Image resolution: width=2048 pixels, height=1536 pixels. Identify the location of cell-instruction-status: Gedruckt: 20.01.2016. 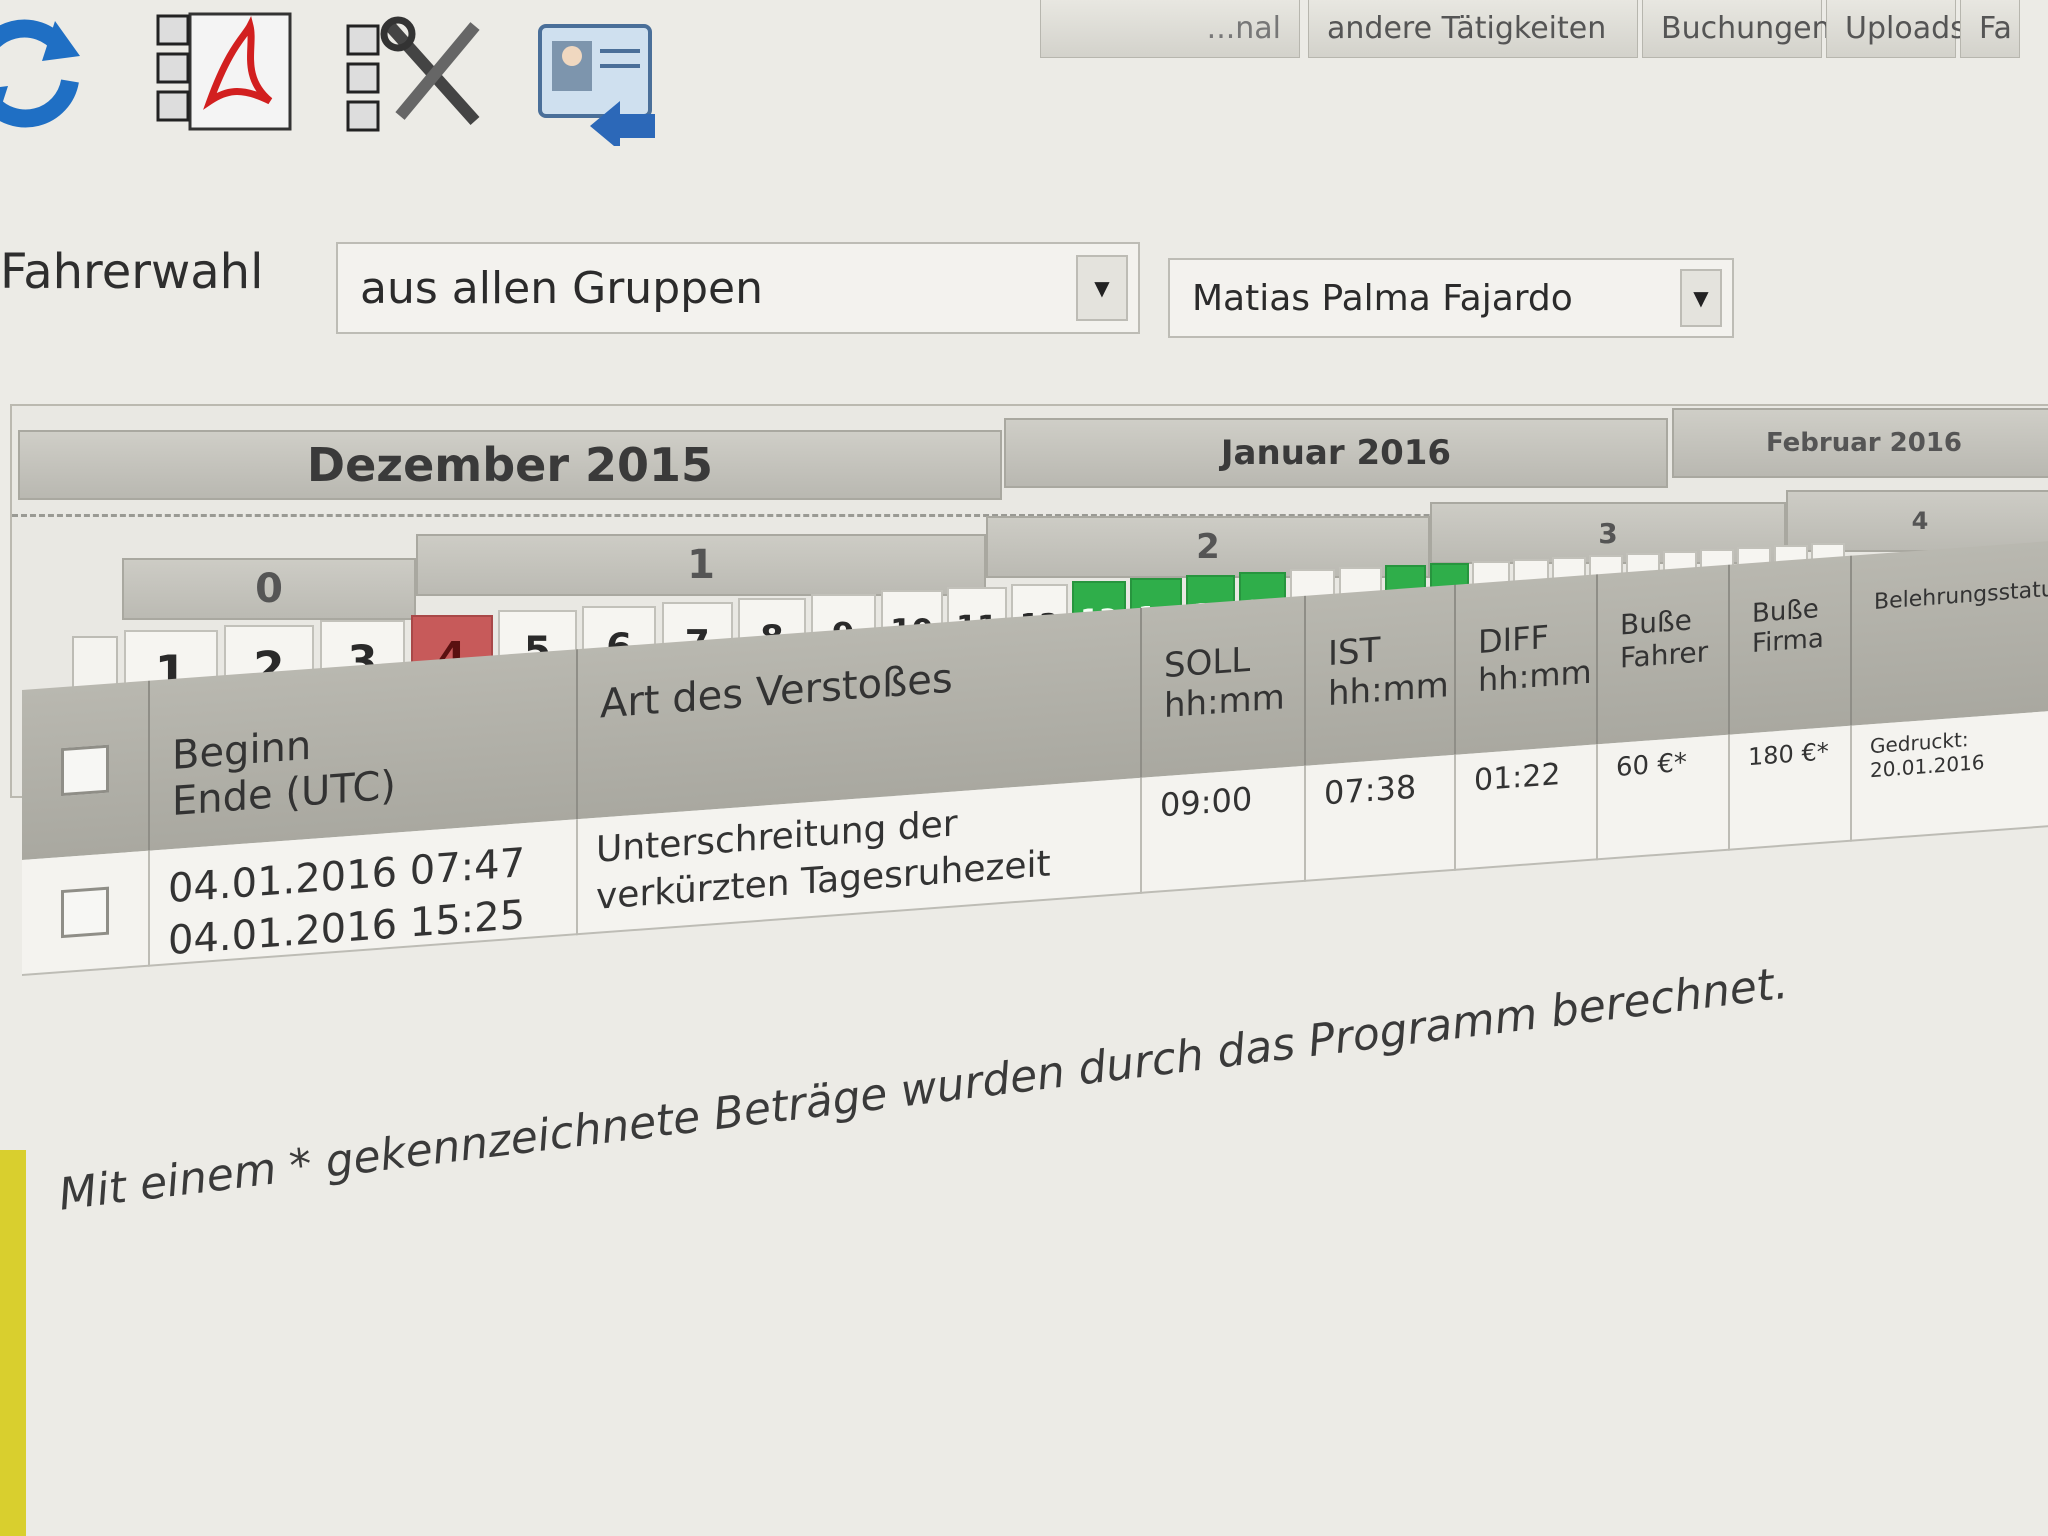
(1950, 774).